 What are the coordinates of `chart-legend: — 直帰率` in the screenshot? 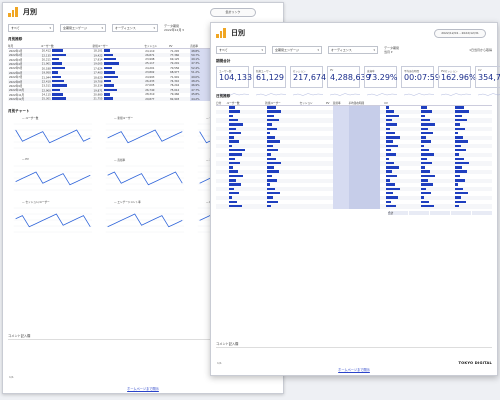 It's located at (120, 161).